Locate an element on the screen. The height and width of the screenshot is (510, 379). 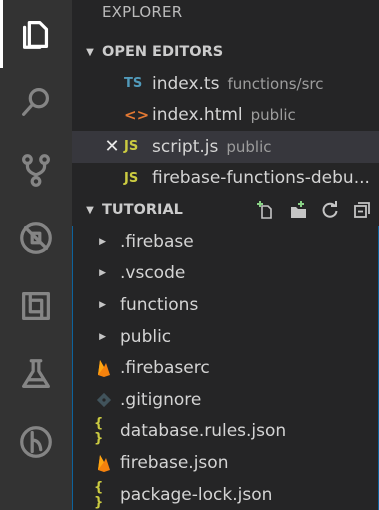
file-item: firebase.json is located at coordinates (225, 463).